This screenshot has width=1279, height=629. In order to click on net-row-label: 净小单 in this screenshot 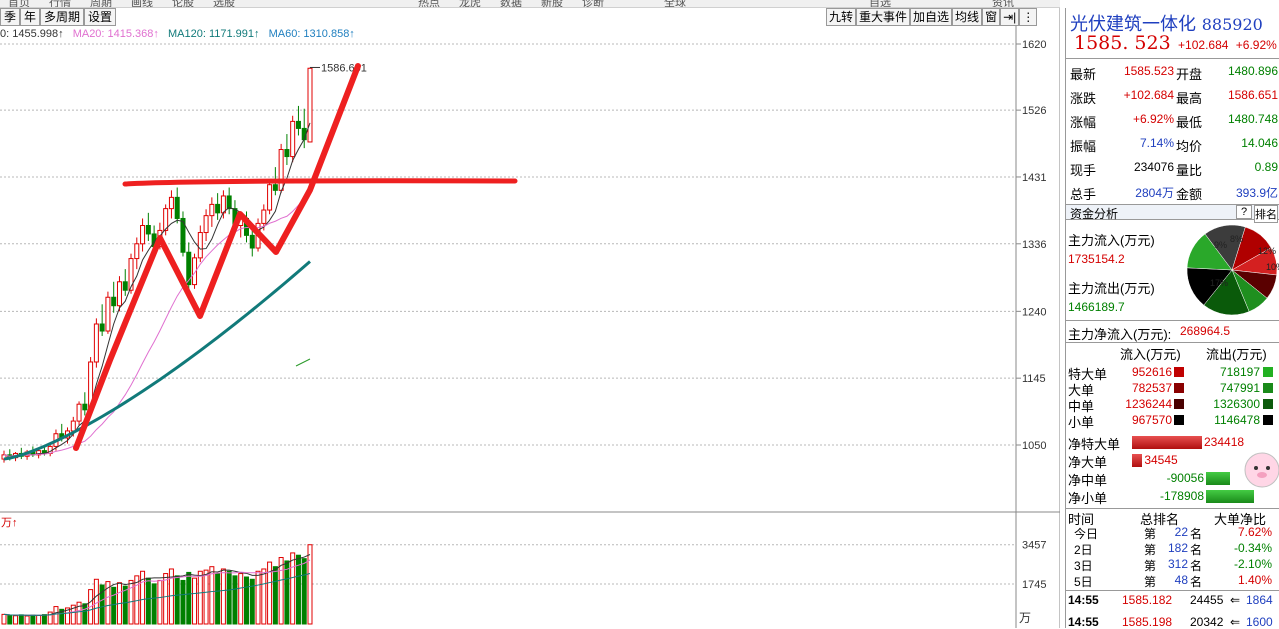, I will do `click(1088, 498)`.